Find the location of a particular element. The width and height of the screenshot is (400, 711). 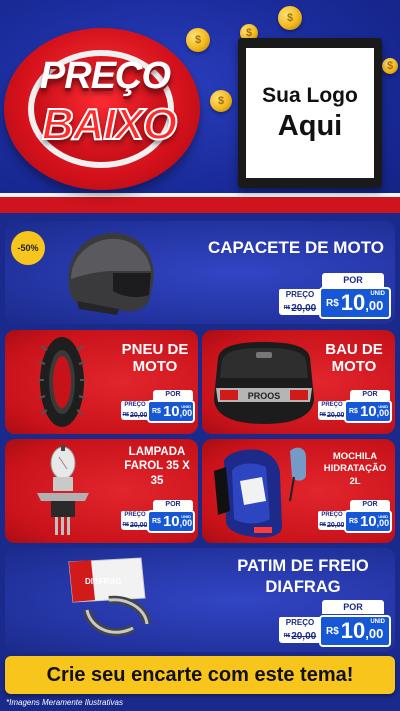

helmet-icon is located at coordinates (111, 273).